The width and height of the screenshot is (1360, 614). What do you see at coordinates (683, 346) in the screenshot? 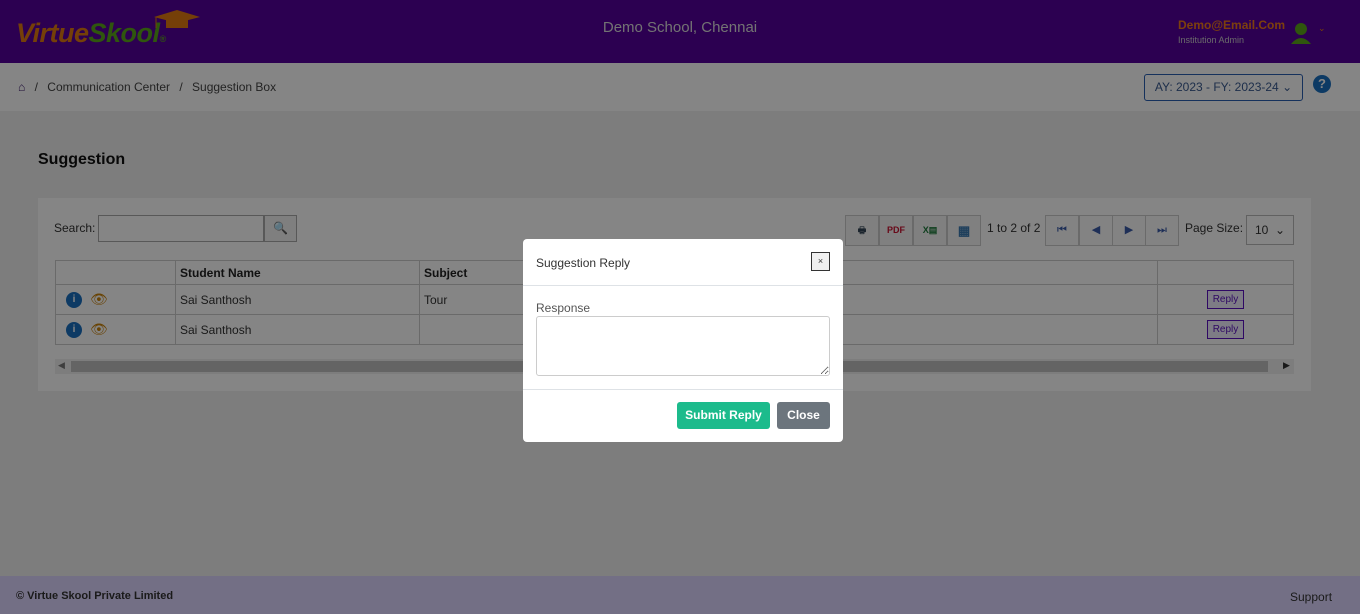
I see `response-textarea` at bounding box center [683, 346].